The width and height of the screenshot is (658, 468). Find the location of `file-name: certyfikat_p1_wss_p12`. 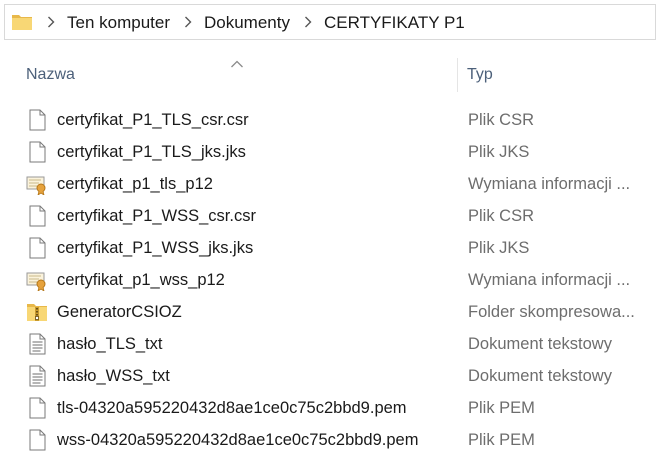

file-name: certyfikat_p1_wss_p12 is located at coordinates (141, 280).